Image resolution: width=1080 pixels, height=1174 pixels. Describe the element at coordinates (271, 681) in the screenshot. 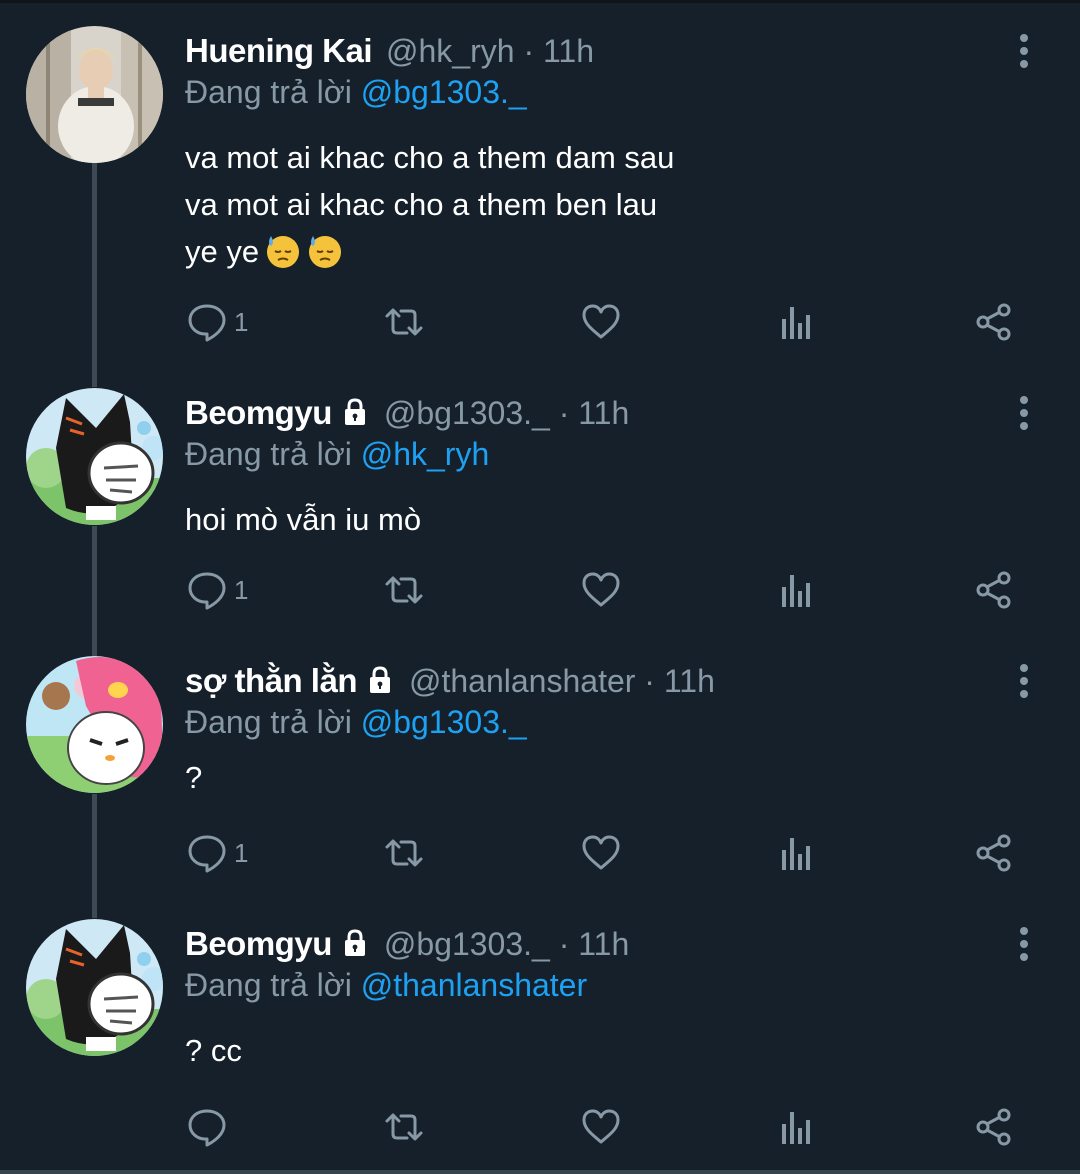

I see `display-name: sợ thằn lằn` at that location.